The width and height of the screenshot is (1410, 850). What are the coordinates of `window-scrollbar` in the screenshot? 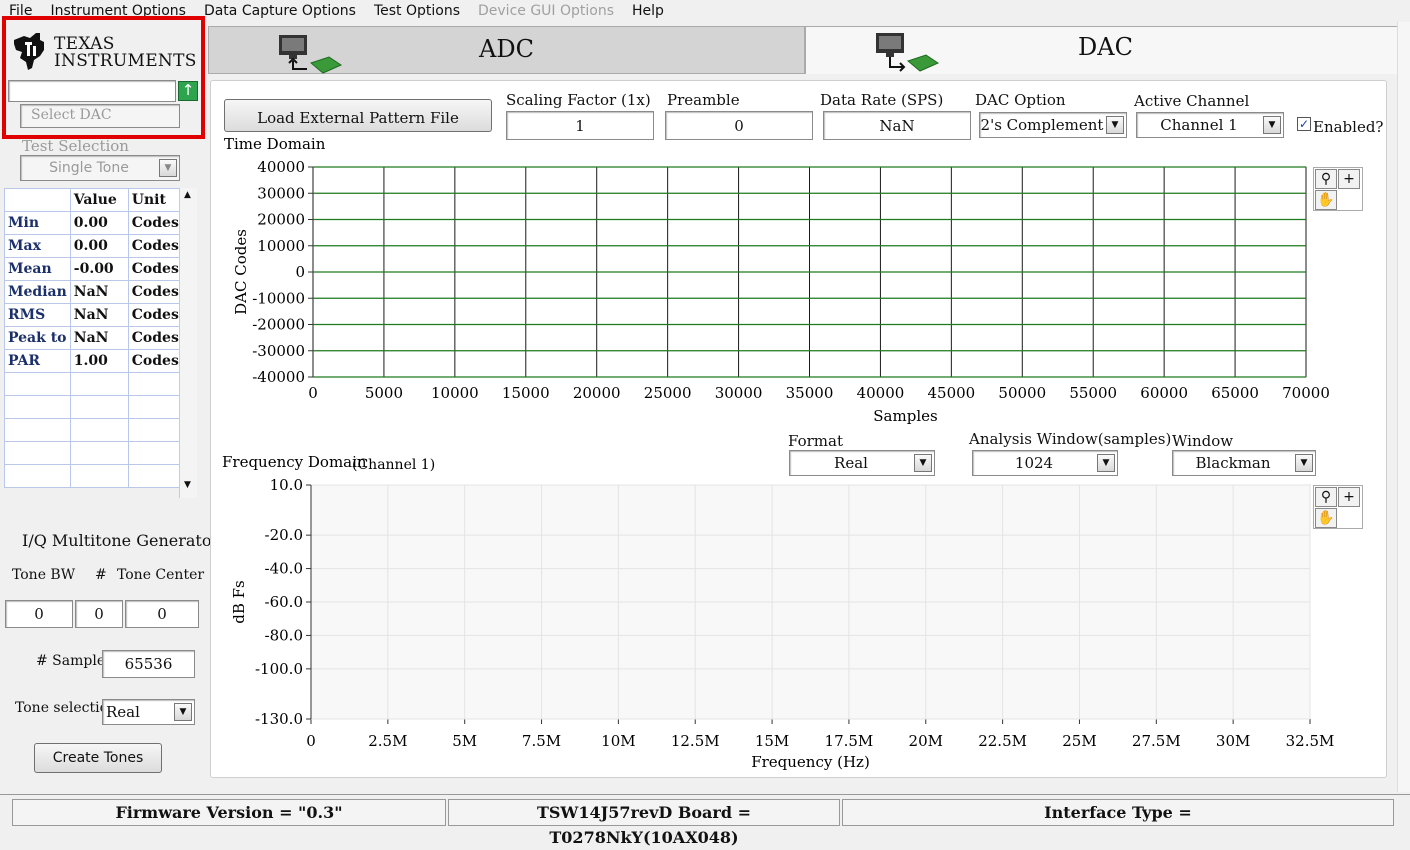 It's located at (1403, 407).